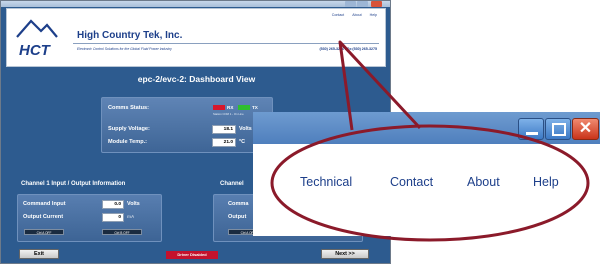  What do you see at coordinates (35, 50) in the screenshot?
I see `logo-text: HCT` at bounding box center [35, 50].